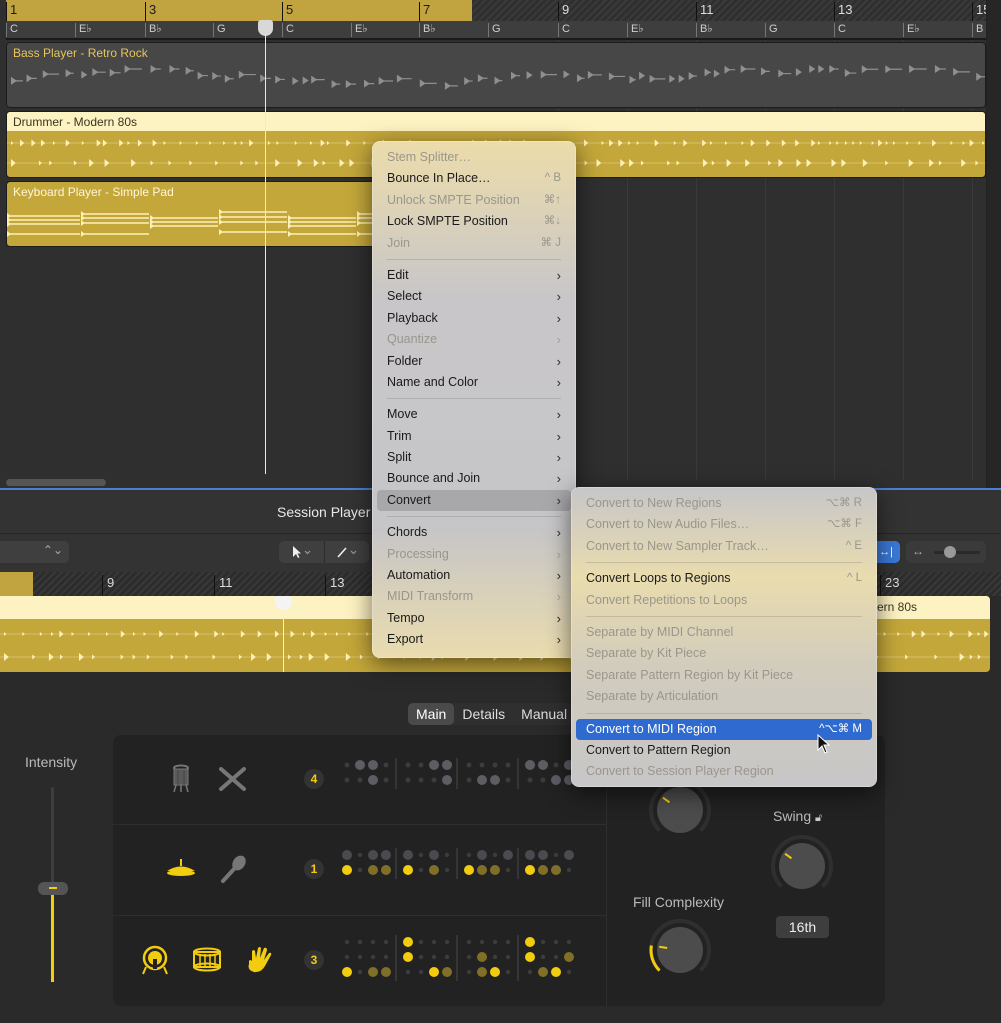 Image resolution: width=1001 pixels, height=1023 pixels. Describe the element at coordinates (957, 552) in the screenshot. I see `zoom-track` at that location.